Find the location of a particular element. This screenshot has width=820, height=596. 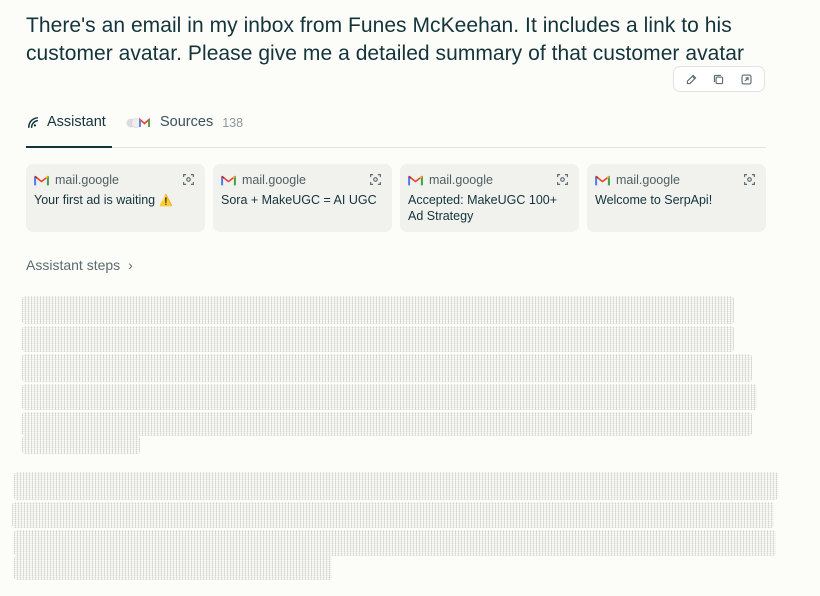

edit-icon is located at coordinates (692, 79).